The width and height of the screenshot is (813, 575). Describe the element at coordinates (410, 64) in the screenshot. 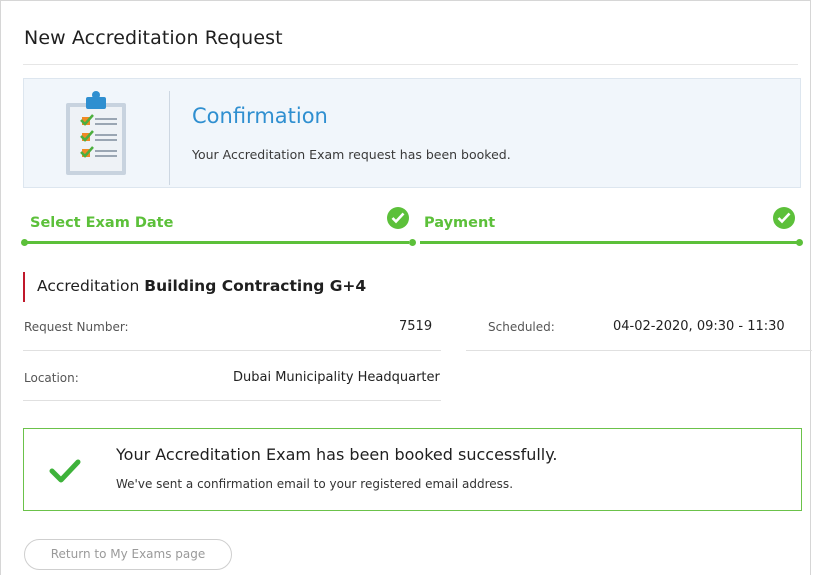

I see `title-divider` at that location.